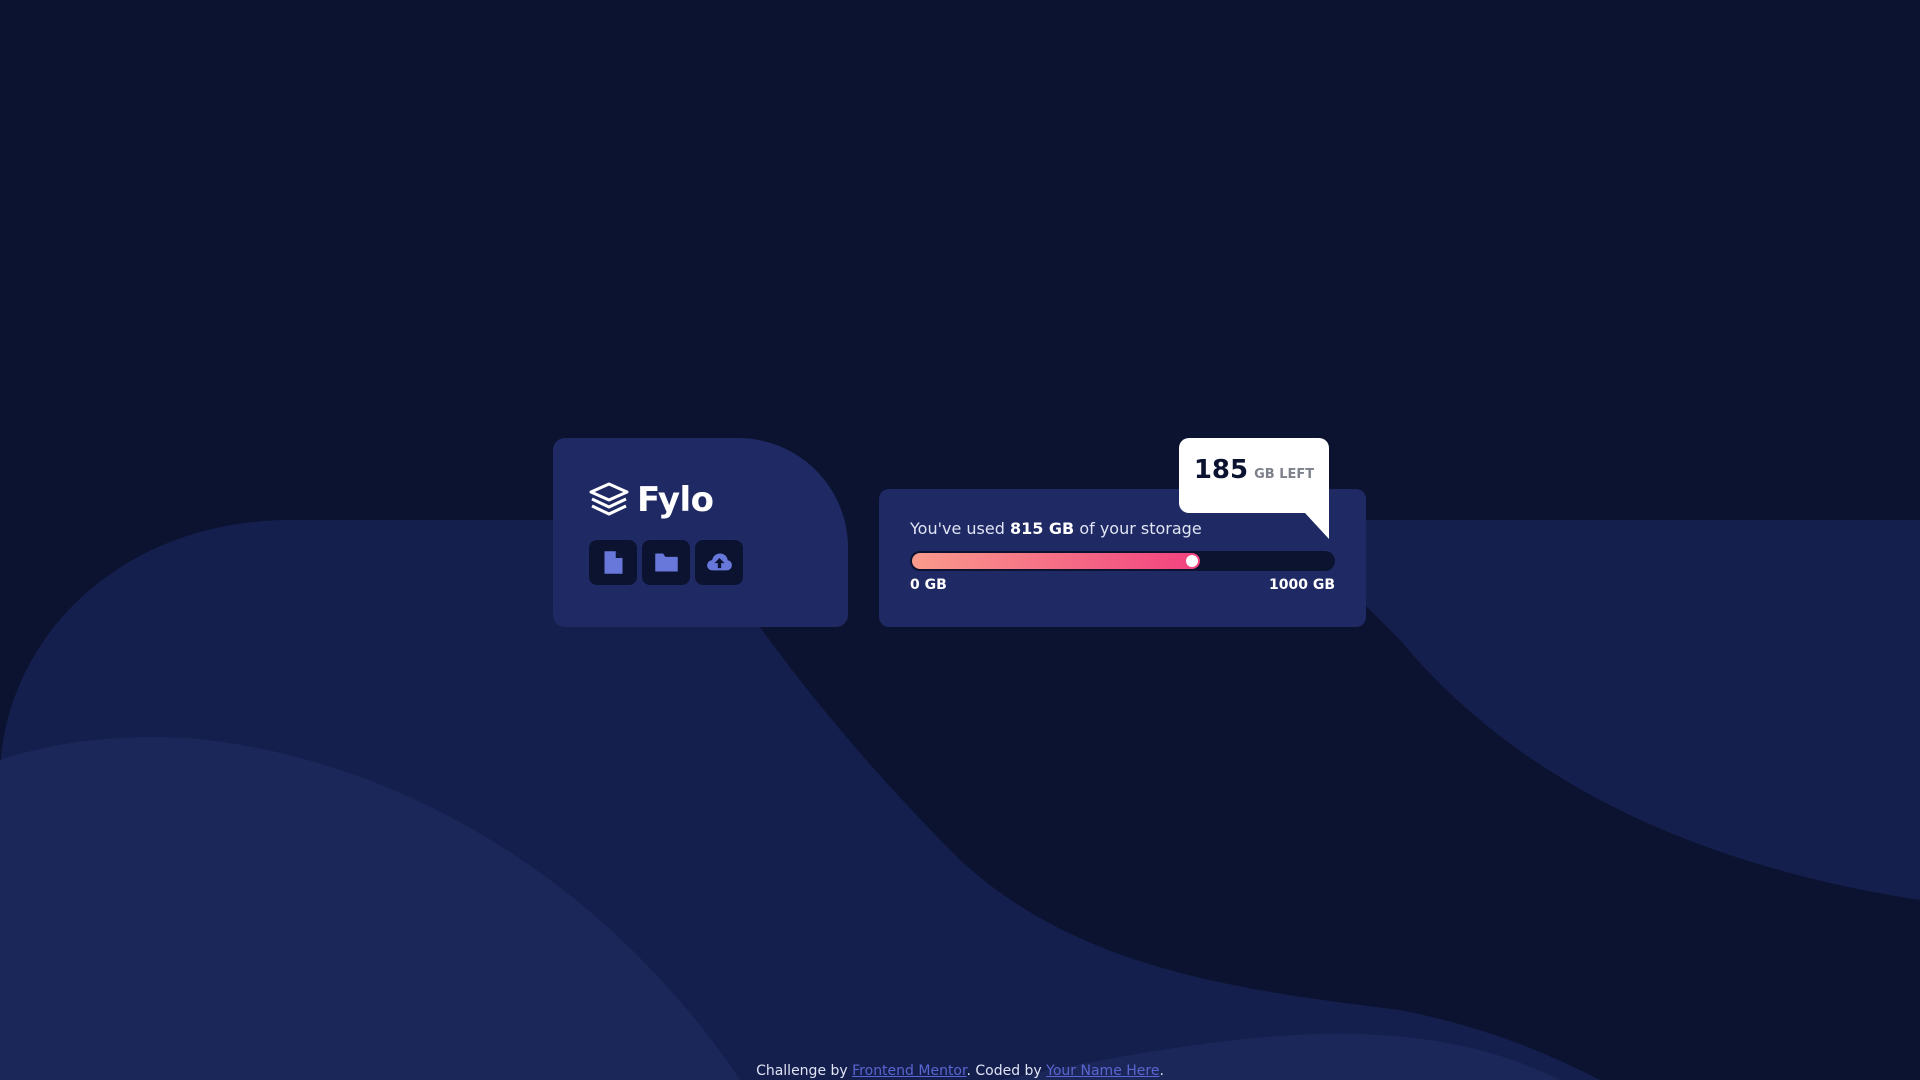  I want to click on usage-text: You've used 815 GB of your storage, so click(1122, 528).